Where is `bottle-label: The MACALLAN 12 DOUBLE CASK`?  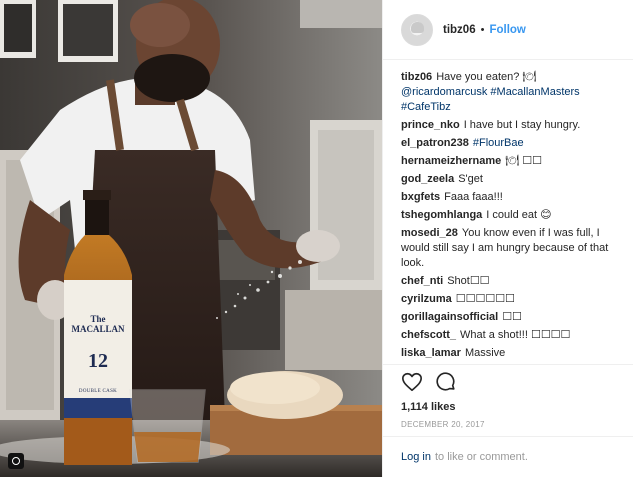
bottle-label: The MACALLAN 12 DOUBLE CASK is located at coordinates (98, 342).